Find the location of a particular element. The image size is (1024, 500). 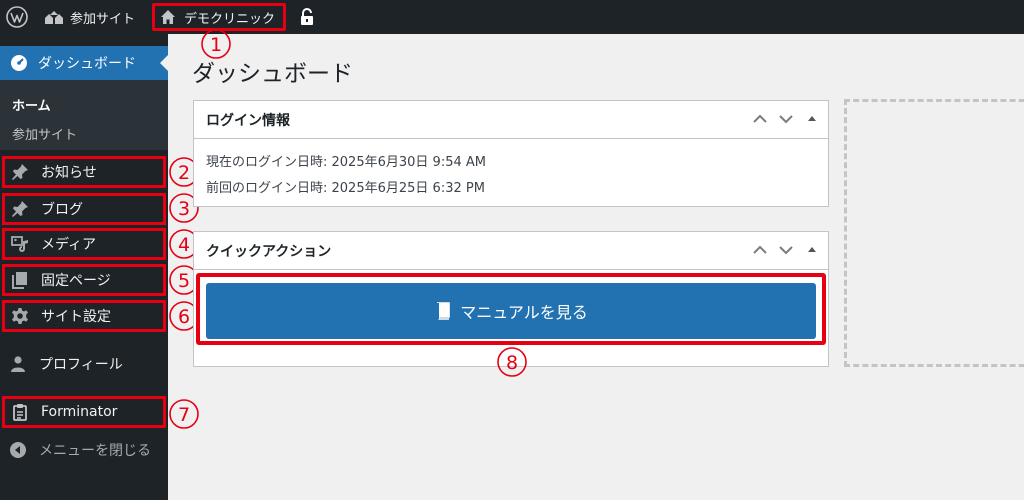

svg-text: 1 is located at coordinates (216, 45).